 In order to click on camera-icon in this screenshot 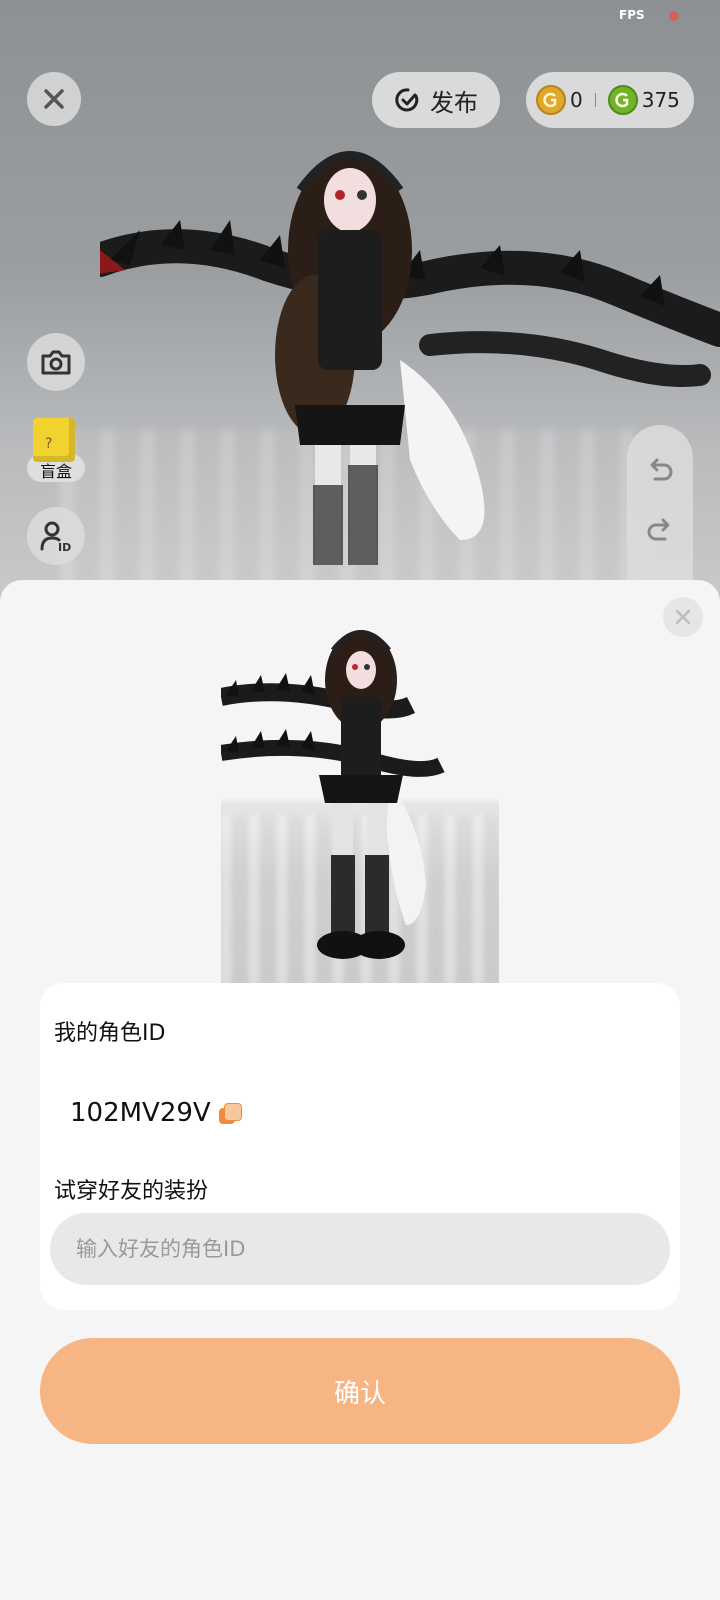, I will do `click(56, 362)`.